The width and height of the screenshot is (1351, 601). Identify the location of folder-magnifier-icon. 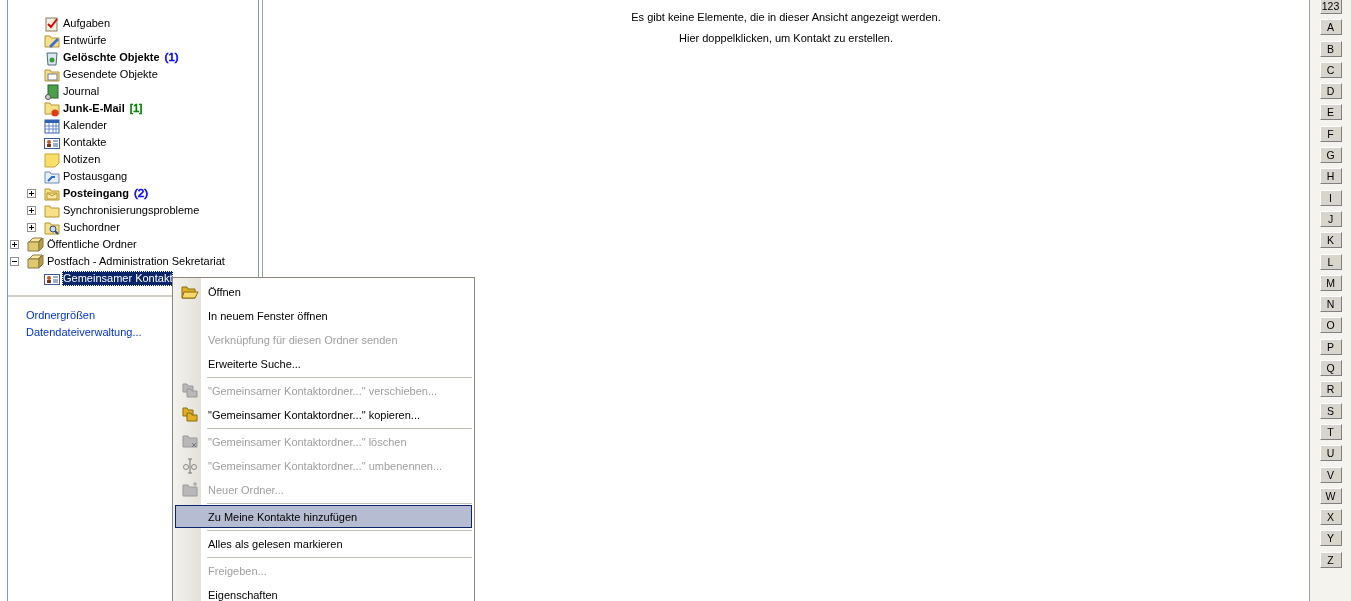
(52, 227).